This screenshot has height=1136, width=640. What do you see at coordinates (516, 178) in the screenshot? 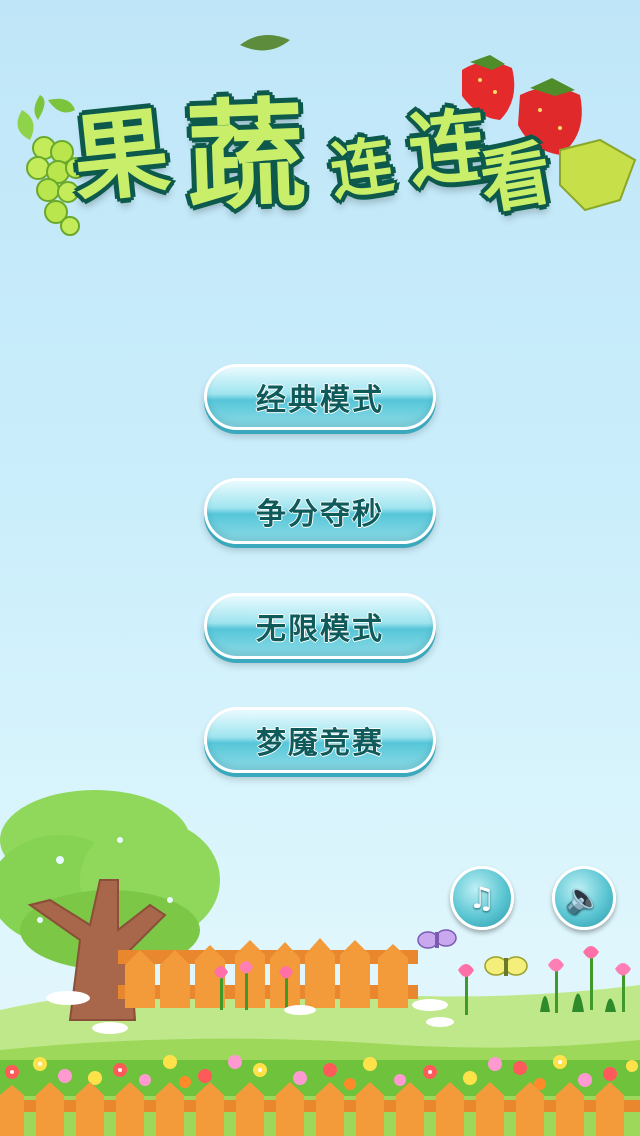
I see `title-char-5: 看` at bounding box center [516, 178].